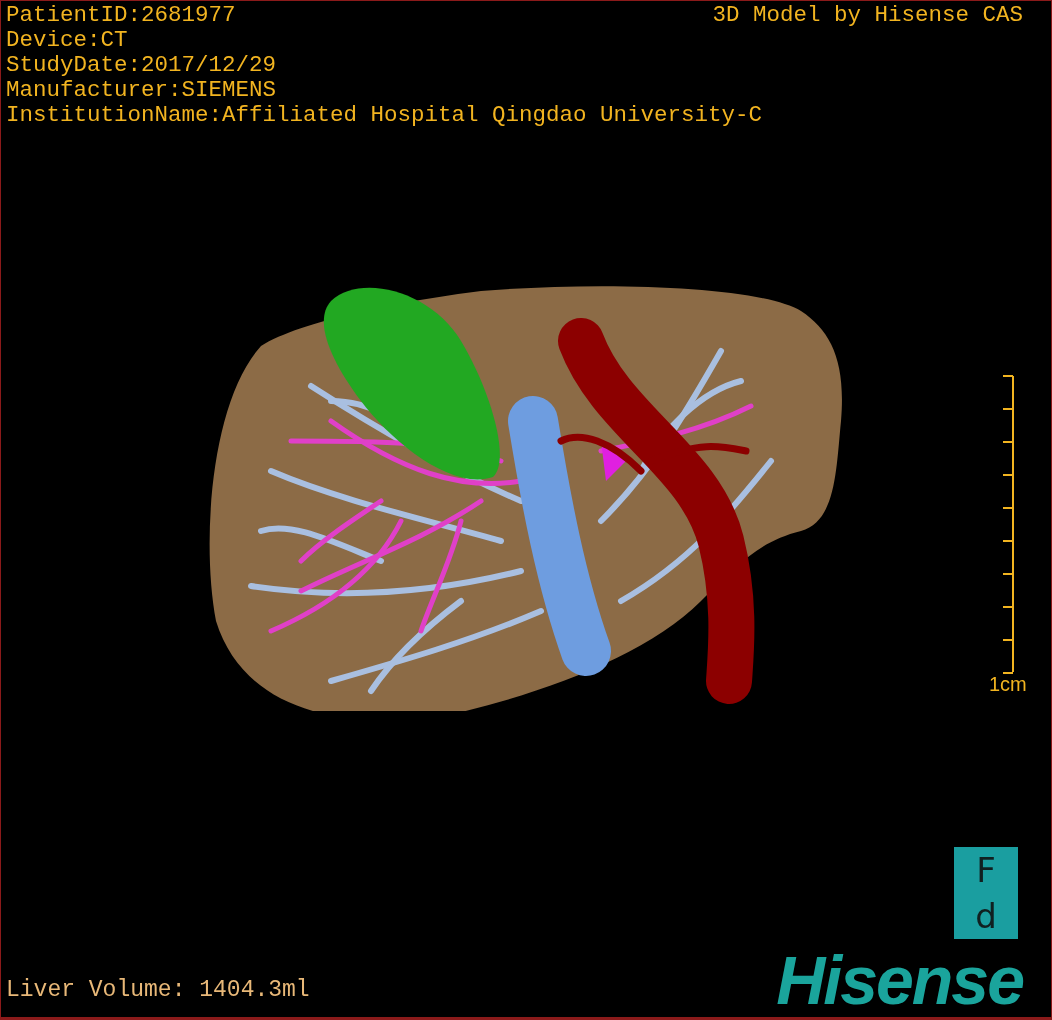 The height and width of the screenshot is (1020, 1052). Describe the element at coordinates (67, 40) in the screenshot. I see `study-info-text: Device:CT` at that location.